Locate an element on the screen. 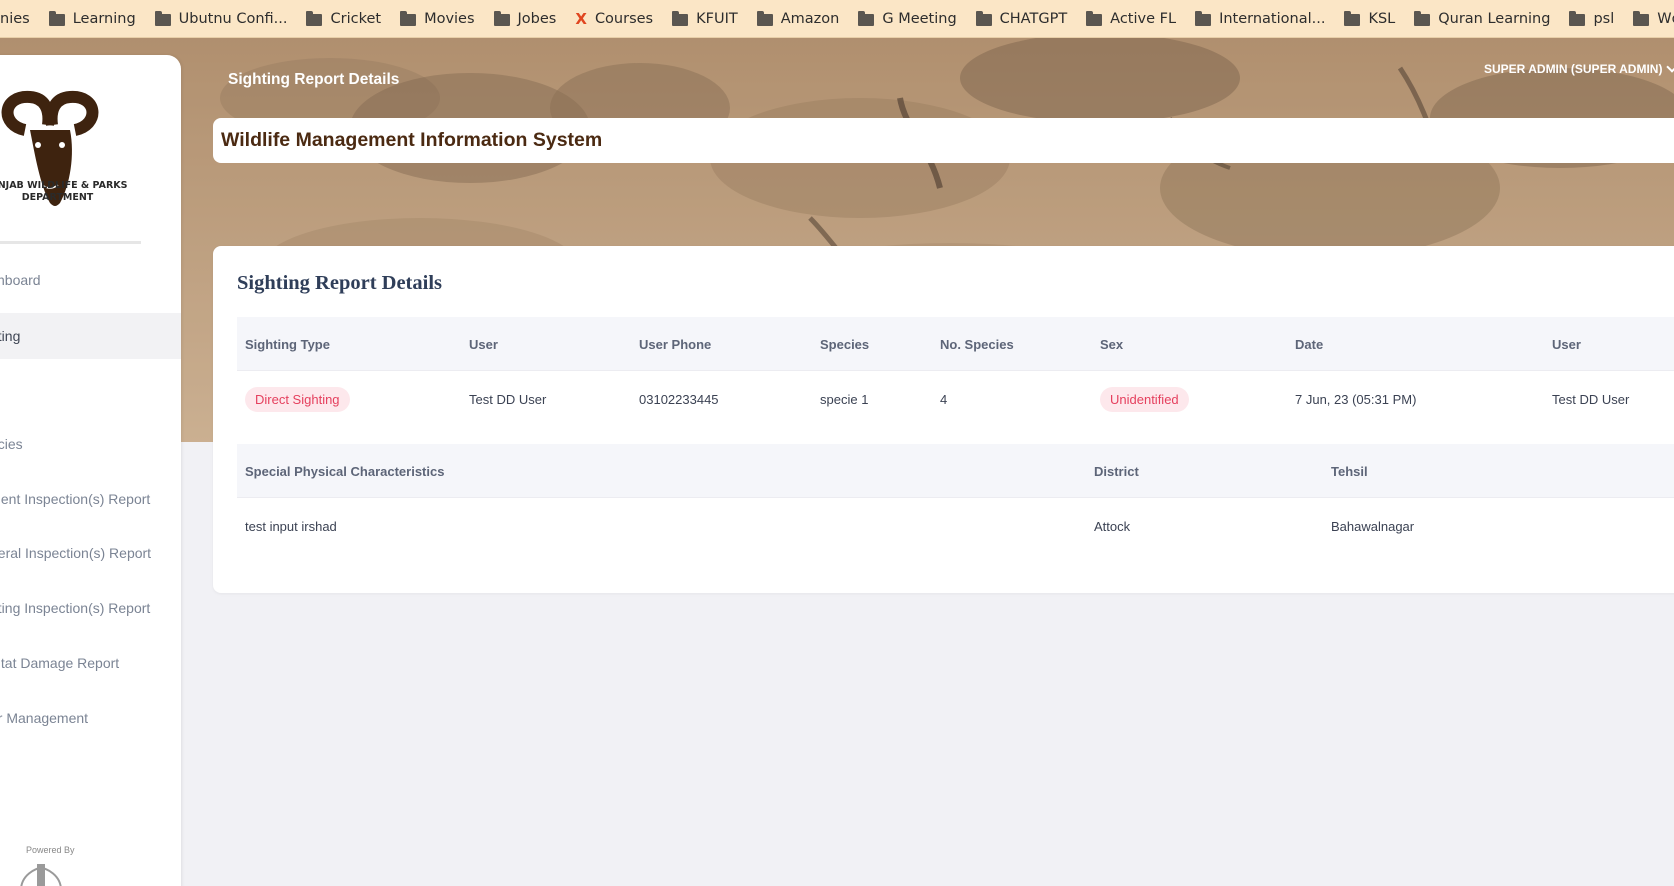 Image resolution: width=1674 pixels, height=886 pixels. user-menu: SUPER ADMIN (SUPER ADMIN) is located at coordinates (1579, 68).